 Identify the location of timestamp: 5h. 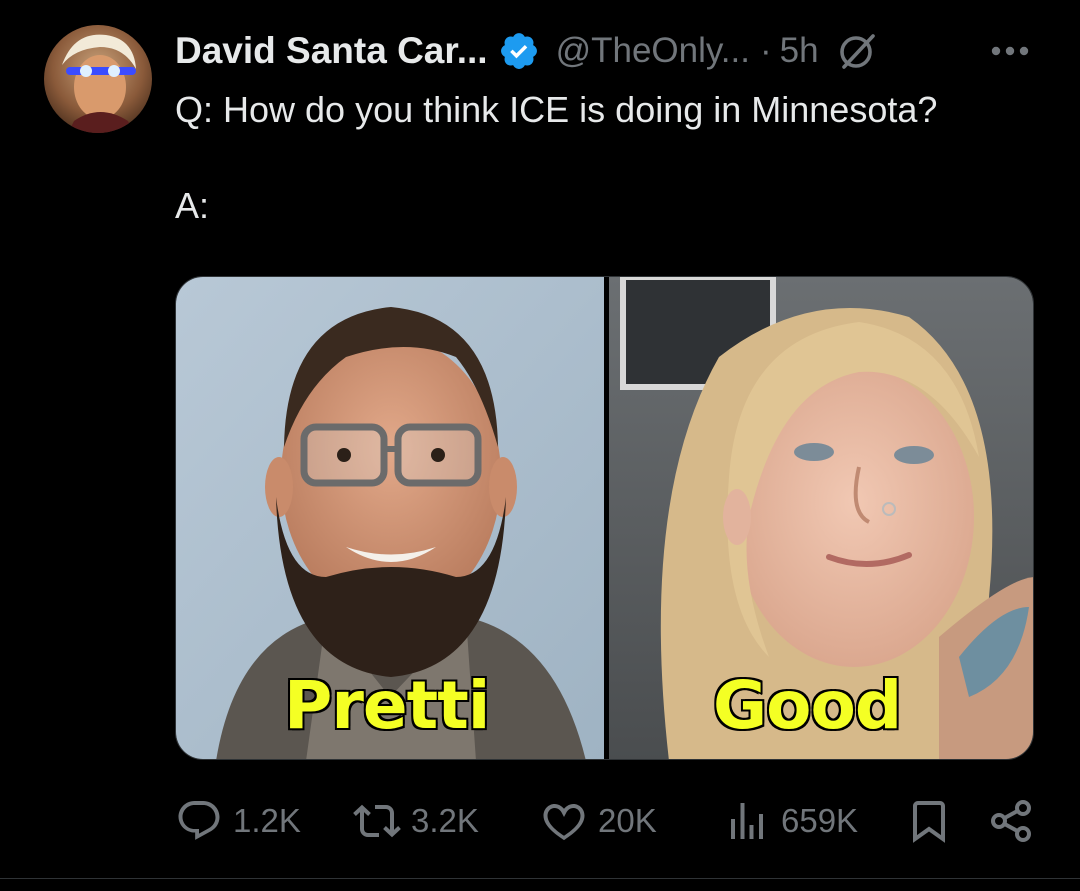
(799, 51).